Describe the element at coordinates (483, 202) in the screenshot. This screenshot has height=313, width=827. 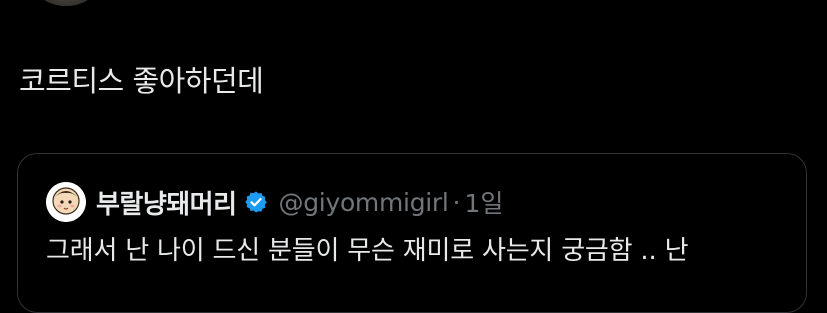
I see `quoted-post-time: 1일` at that location.